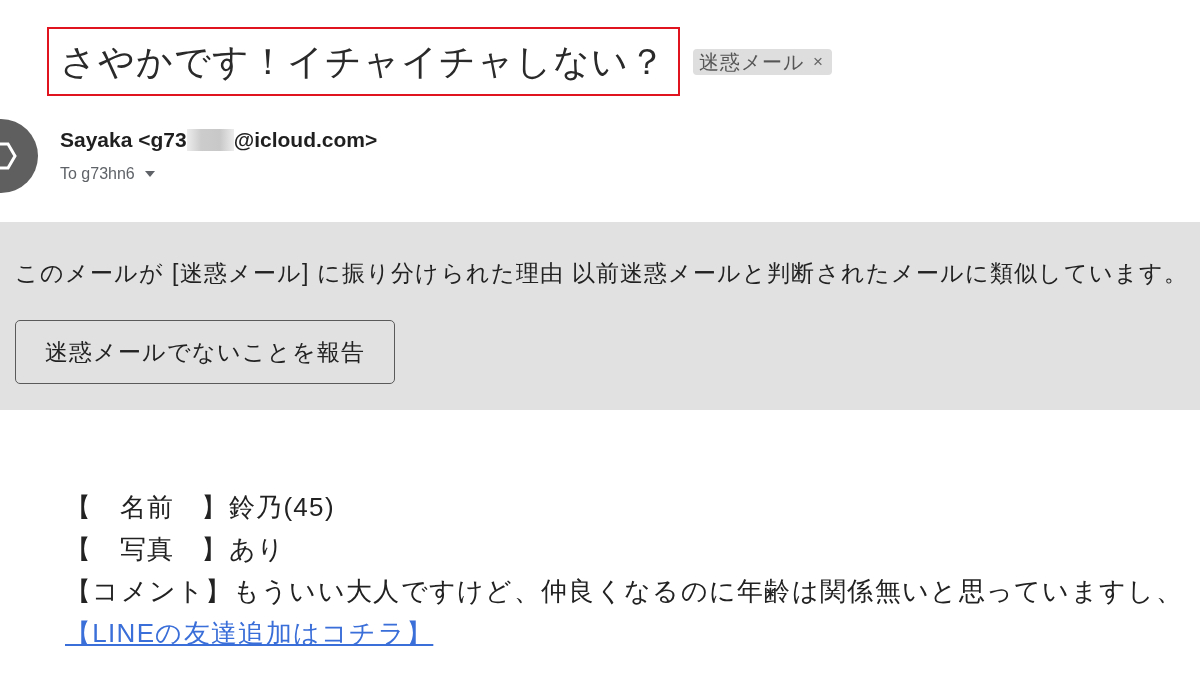 The height and width of the screenshot is (675, 1200). Describe the element at coordinates (97, 174) in the screenshot. I see `recipient-text: To g73hn6` at that location.